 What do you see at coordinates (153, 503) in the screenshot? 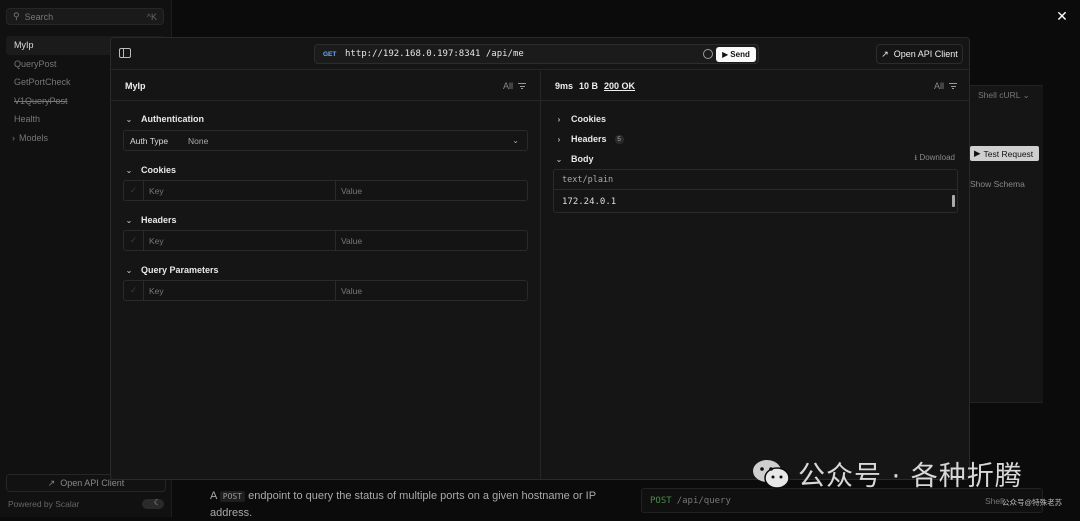
I see `theme-toggle` at bounding box center [153, 503].